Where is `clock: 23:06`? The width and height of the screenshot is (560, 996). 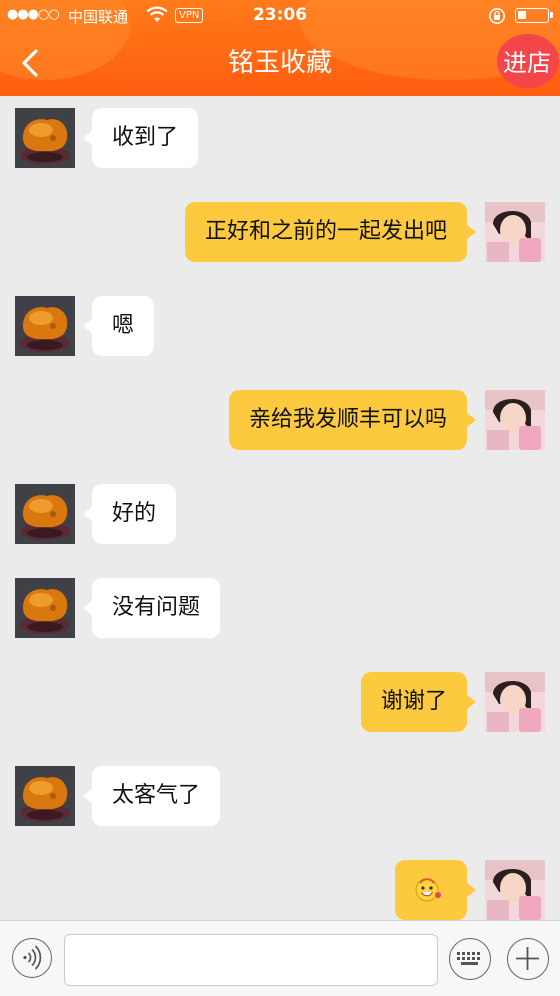 clock: 23:06 is located at coordinates (280, 15).